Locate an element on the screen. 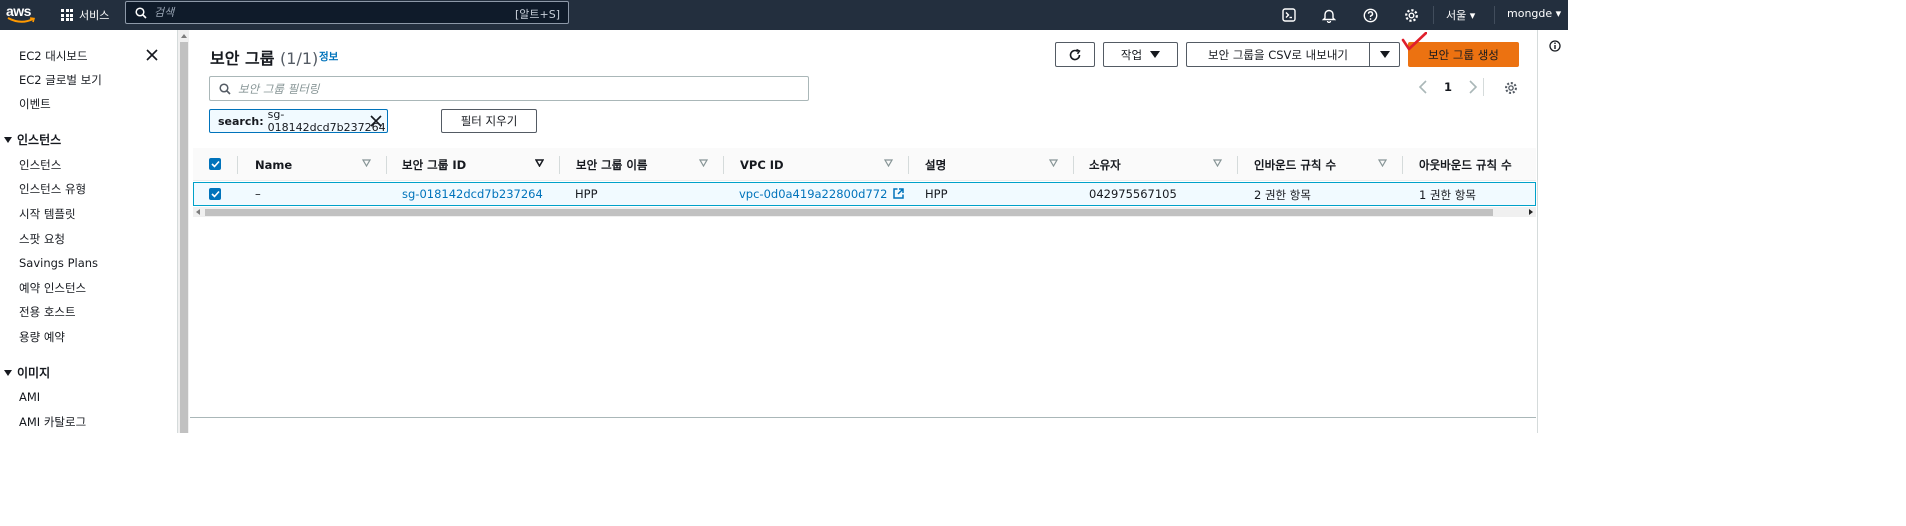  cell-vpc-id-link: vpc-0d0a419a22800d772 is located at coordinates (821, 194).